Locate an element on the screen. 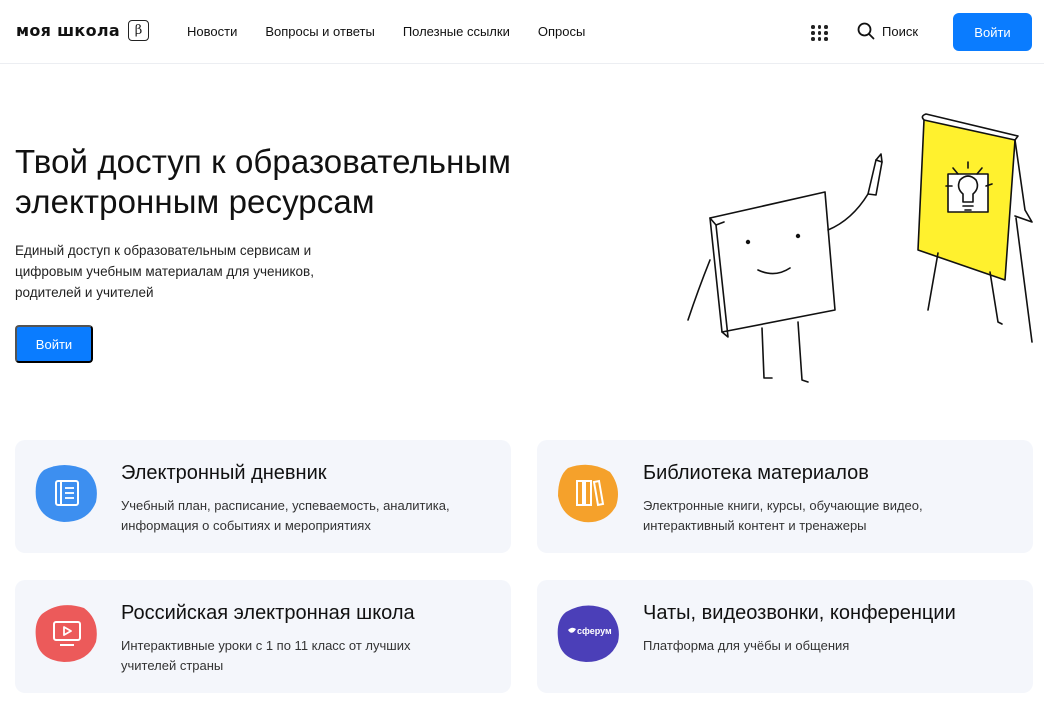 This screenshot has width=1044, height=704. search-icon is located at coordinates (866, 31).